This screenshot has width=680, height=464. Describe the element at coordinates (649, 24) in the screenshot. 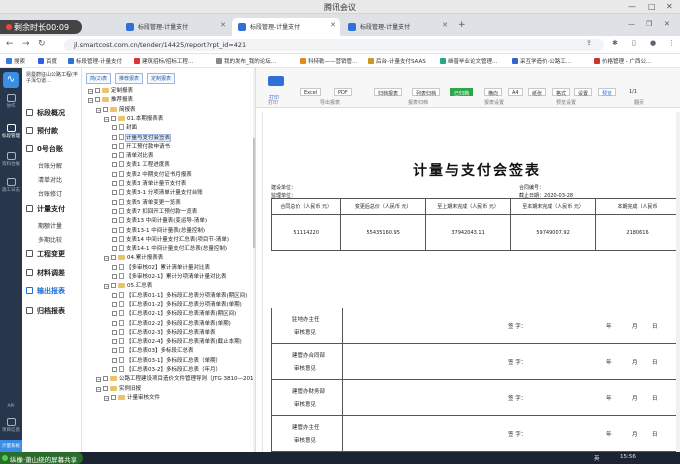

I see `window-restore-icon: ❐` at that location.